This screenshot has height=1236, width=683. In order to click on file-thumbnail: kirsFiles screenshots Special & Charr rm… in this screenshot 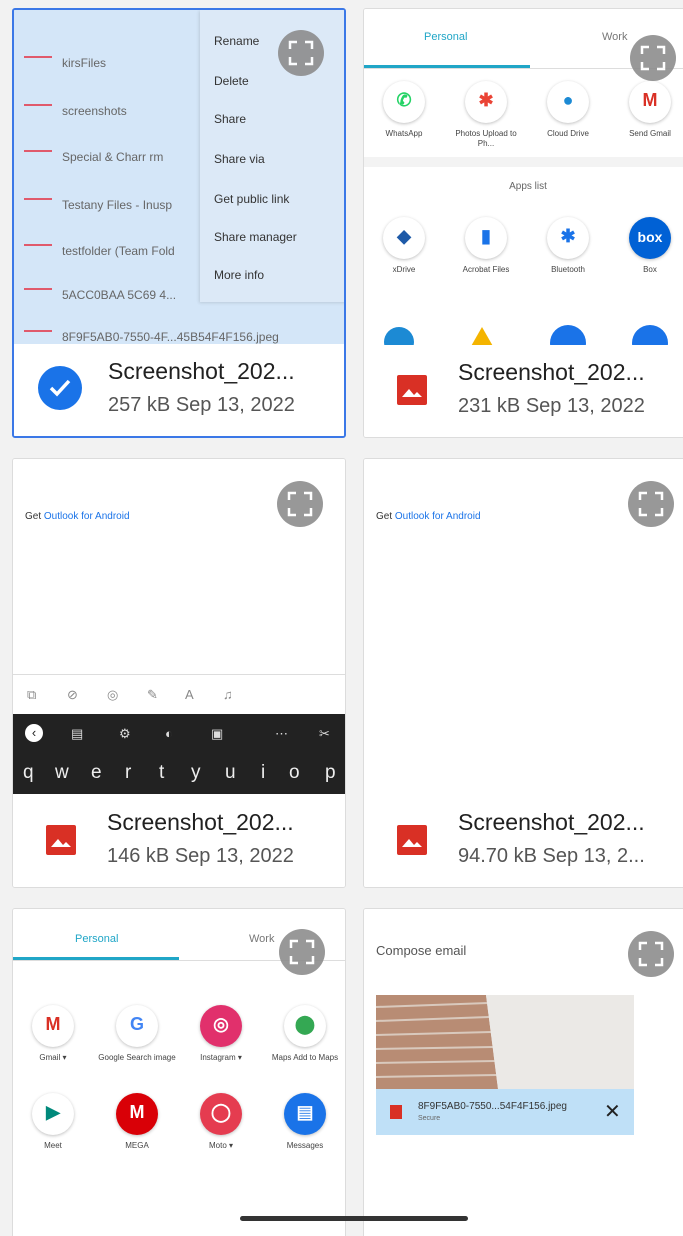, I will do `click(179, 179)`.